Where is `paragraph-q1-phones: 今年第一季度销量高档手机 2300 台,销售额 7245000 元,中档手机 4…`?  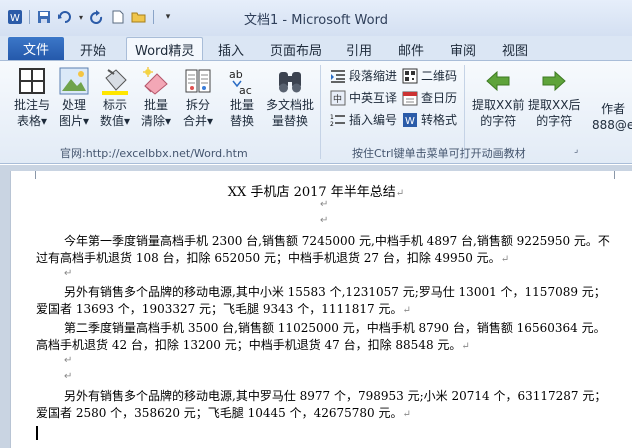
paragraph-q1-phones: 今年第一季度销量高档手机 2300 台,销售额 7245000 元,中档手机 4… is located at coordinates (323, 249).